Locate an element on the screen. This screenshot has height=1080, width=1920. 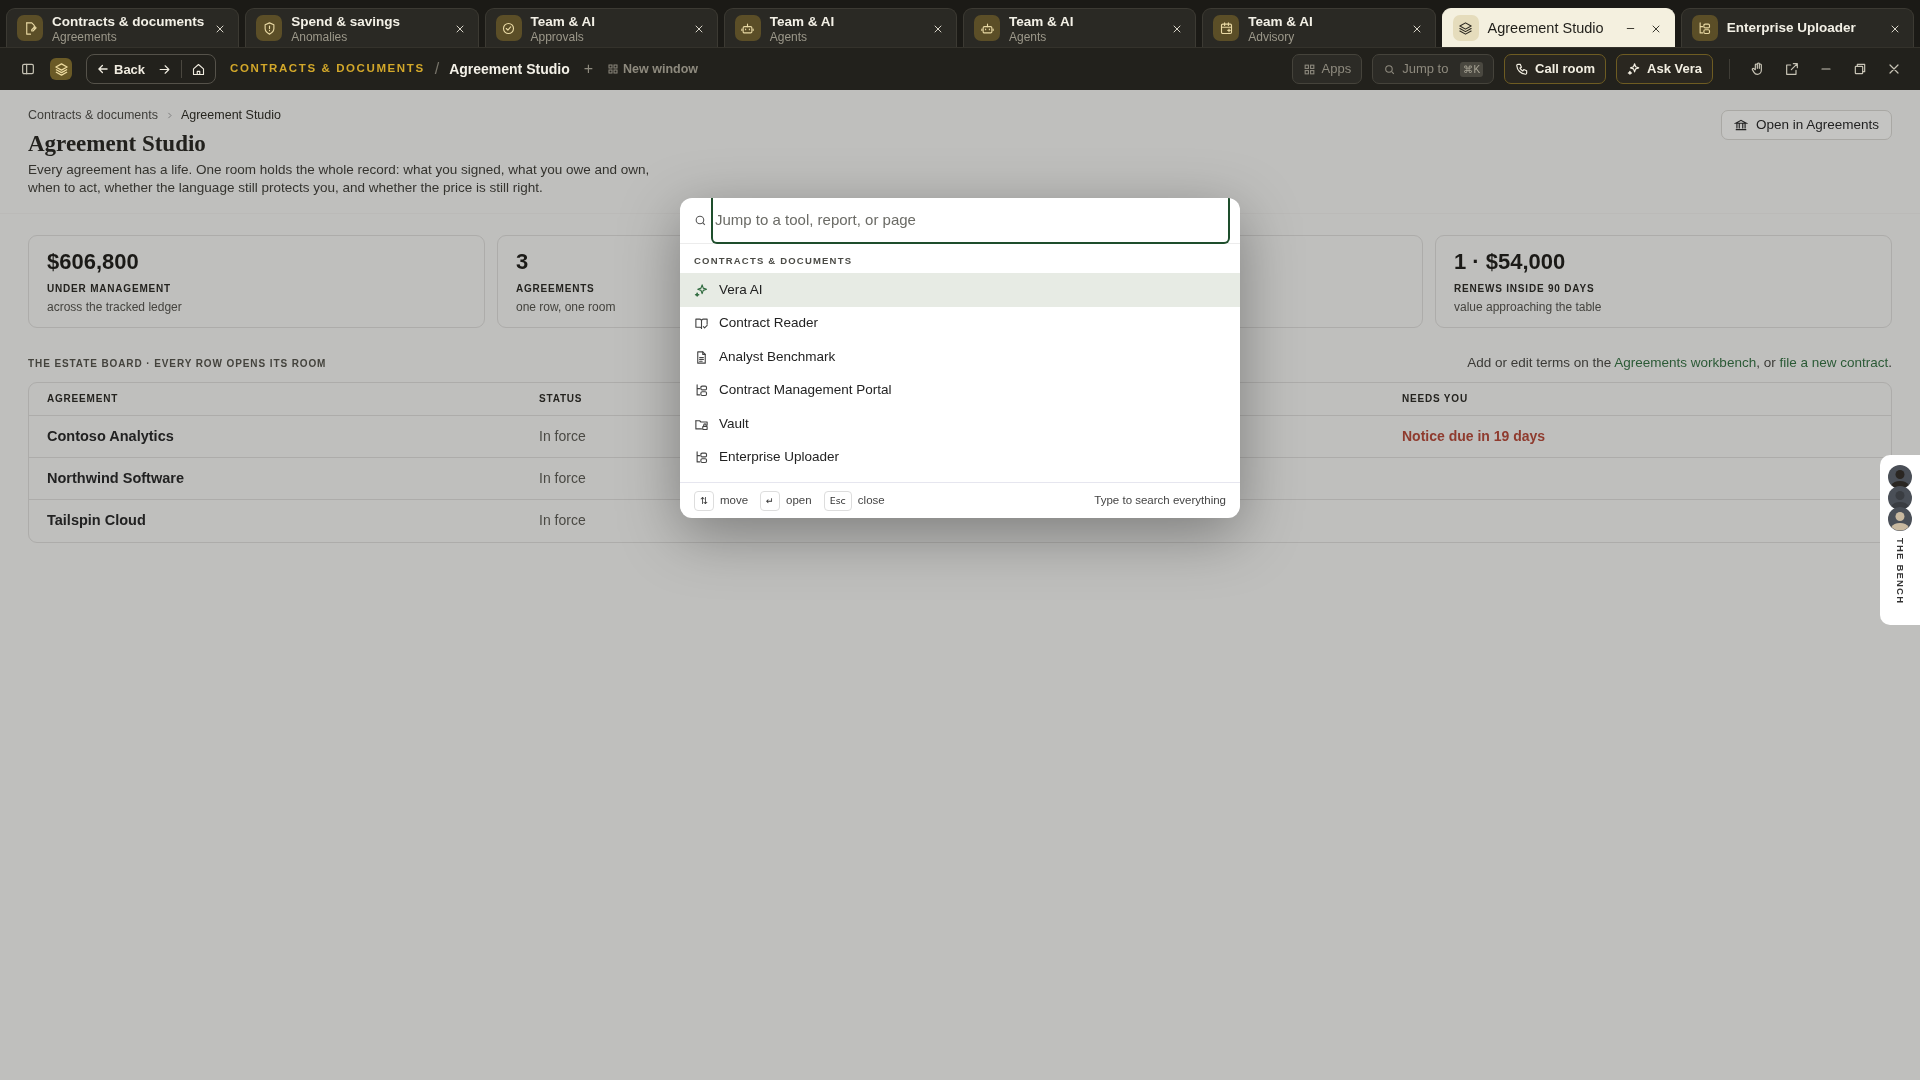
apps-button: Apps is located at coordinates (1327, 69).